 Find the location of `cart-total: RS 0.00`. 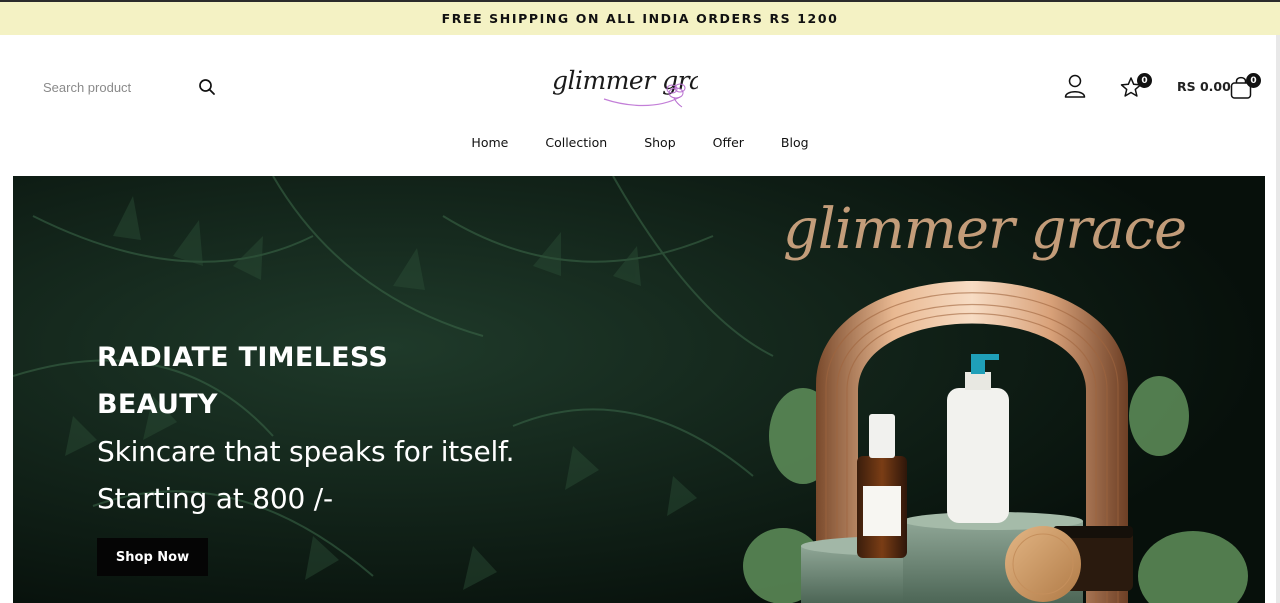

cart-total: RS 0.00 is located at coordinates (1204, 86).